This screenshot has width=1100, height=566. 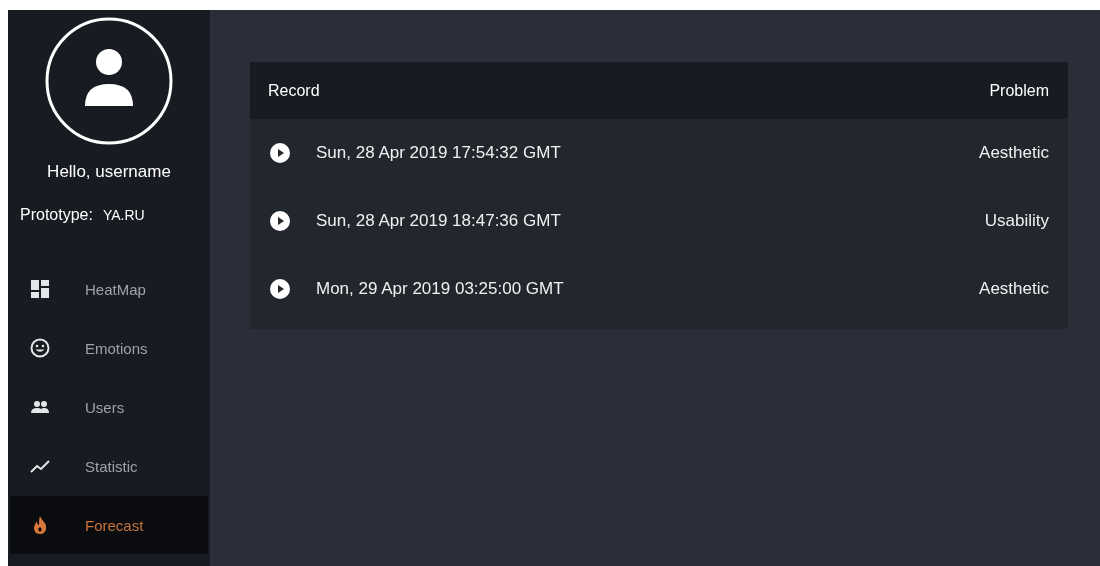 I want to click on nav-item: HeatMap, so click(x=109, y=289).